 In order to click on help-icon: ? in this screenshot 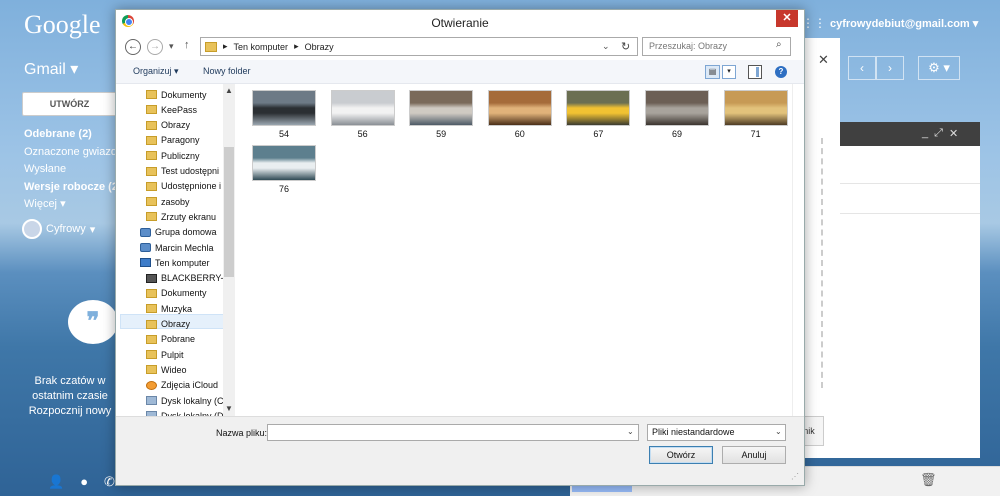, I will do `click(781, 72)`.